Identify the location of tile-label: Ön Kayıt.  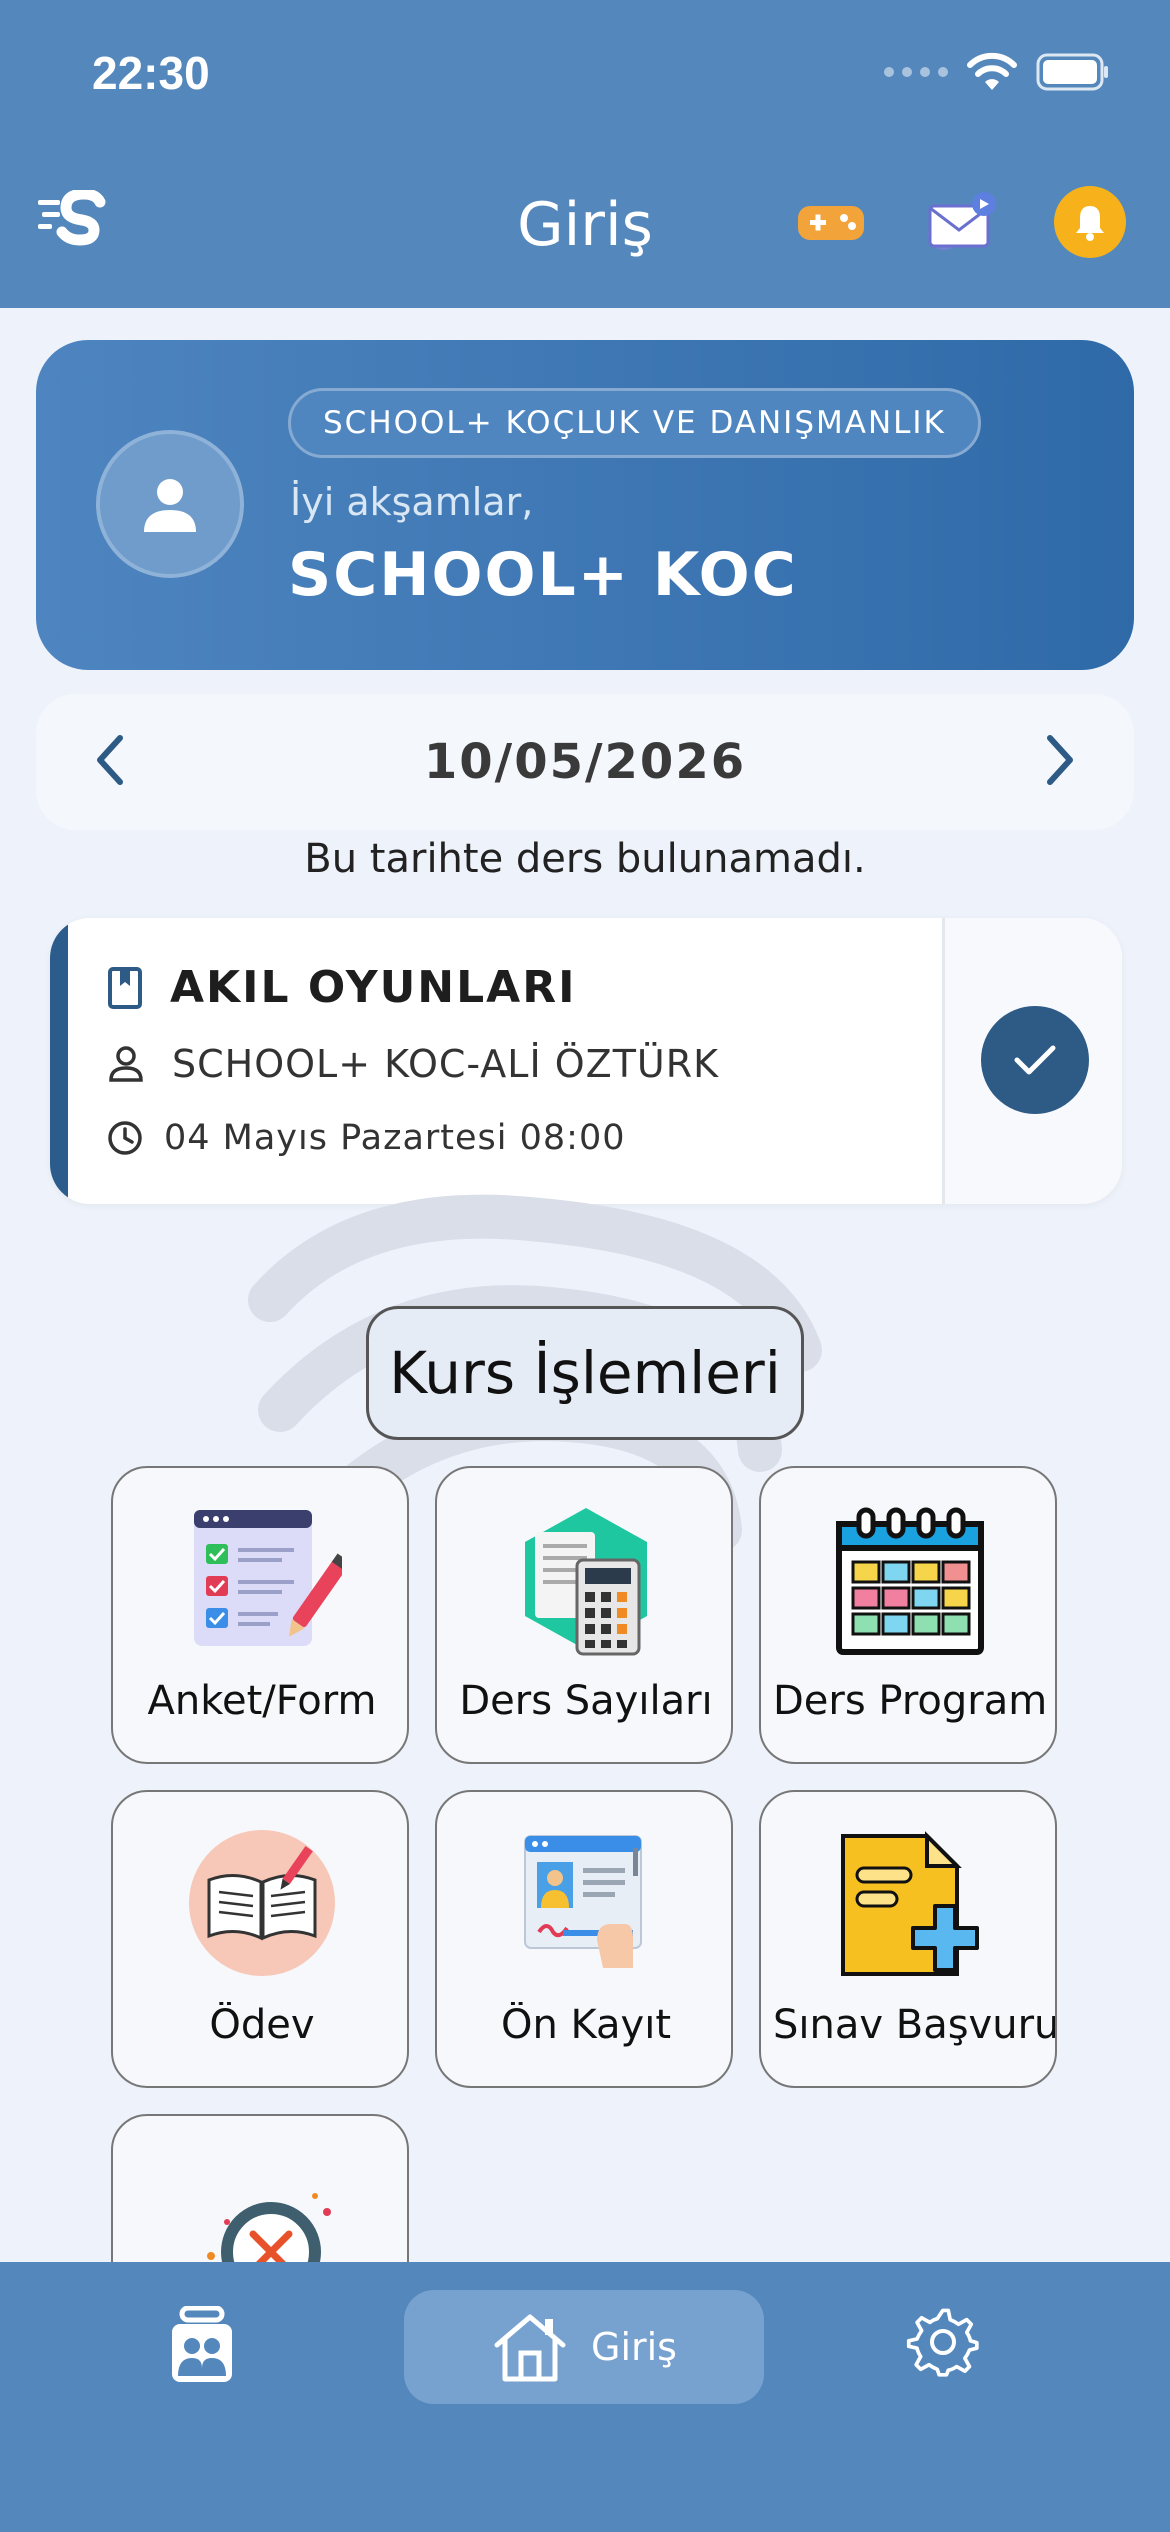
(586, 2025).